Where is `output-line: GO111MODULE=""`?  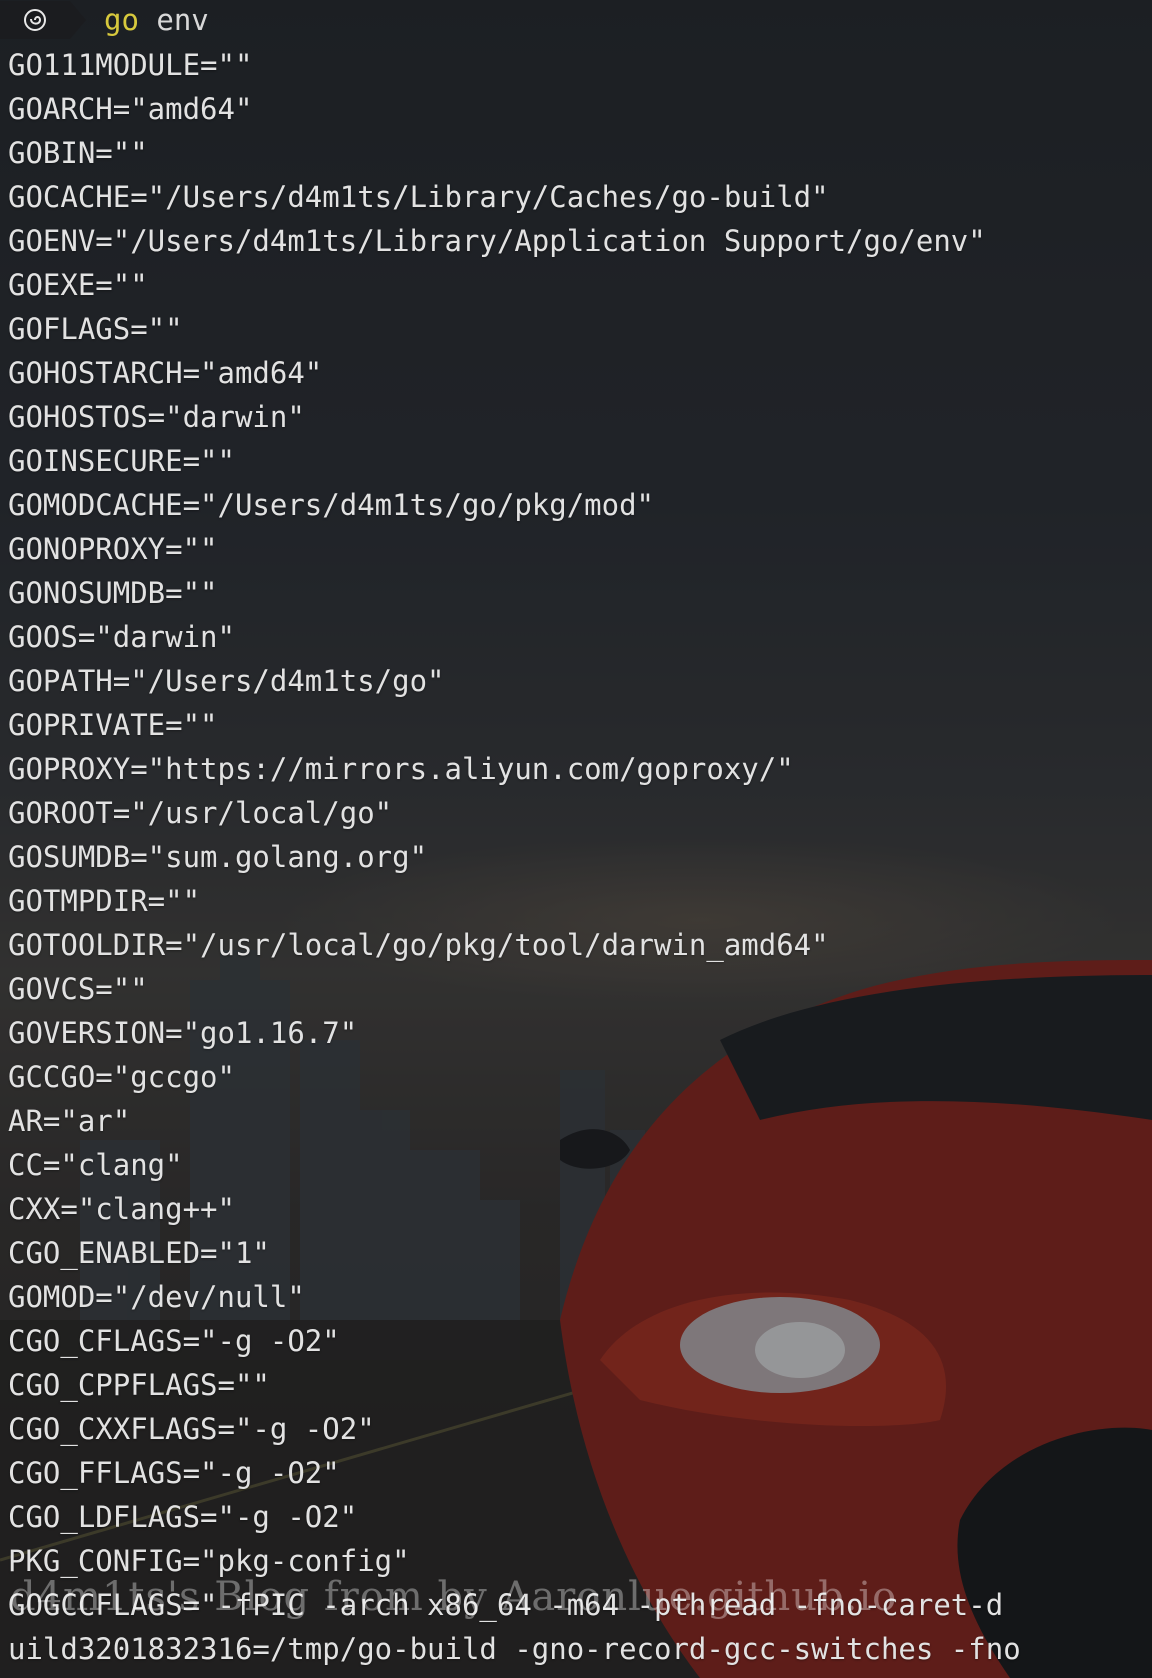 output-line: GO111MODULE="" is located at coordinates (130, 65).